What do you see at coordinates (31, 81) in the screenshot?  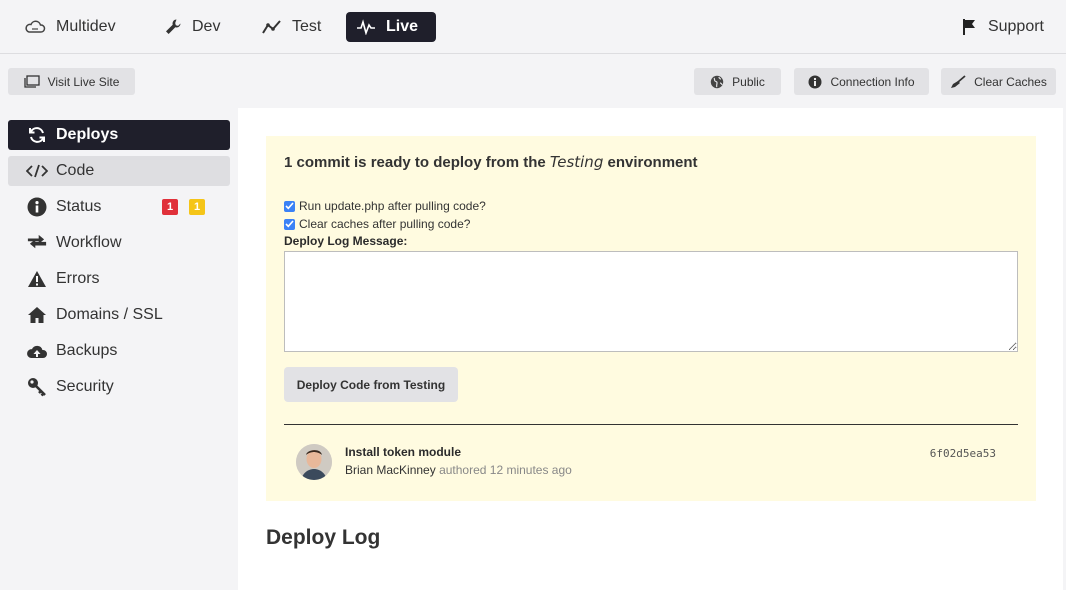 I see `window-icon` at bounding box center [31, 81].